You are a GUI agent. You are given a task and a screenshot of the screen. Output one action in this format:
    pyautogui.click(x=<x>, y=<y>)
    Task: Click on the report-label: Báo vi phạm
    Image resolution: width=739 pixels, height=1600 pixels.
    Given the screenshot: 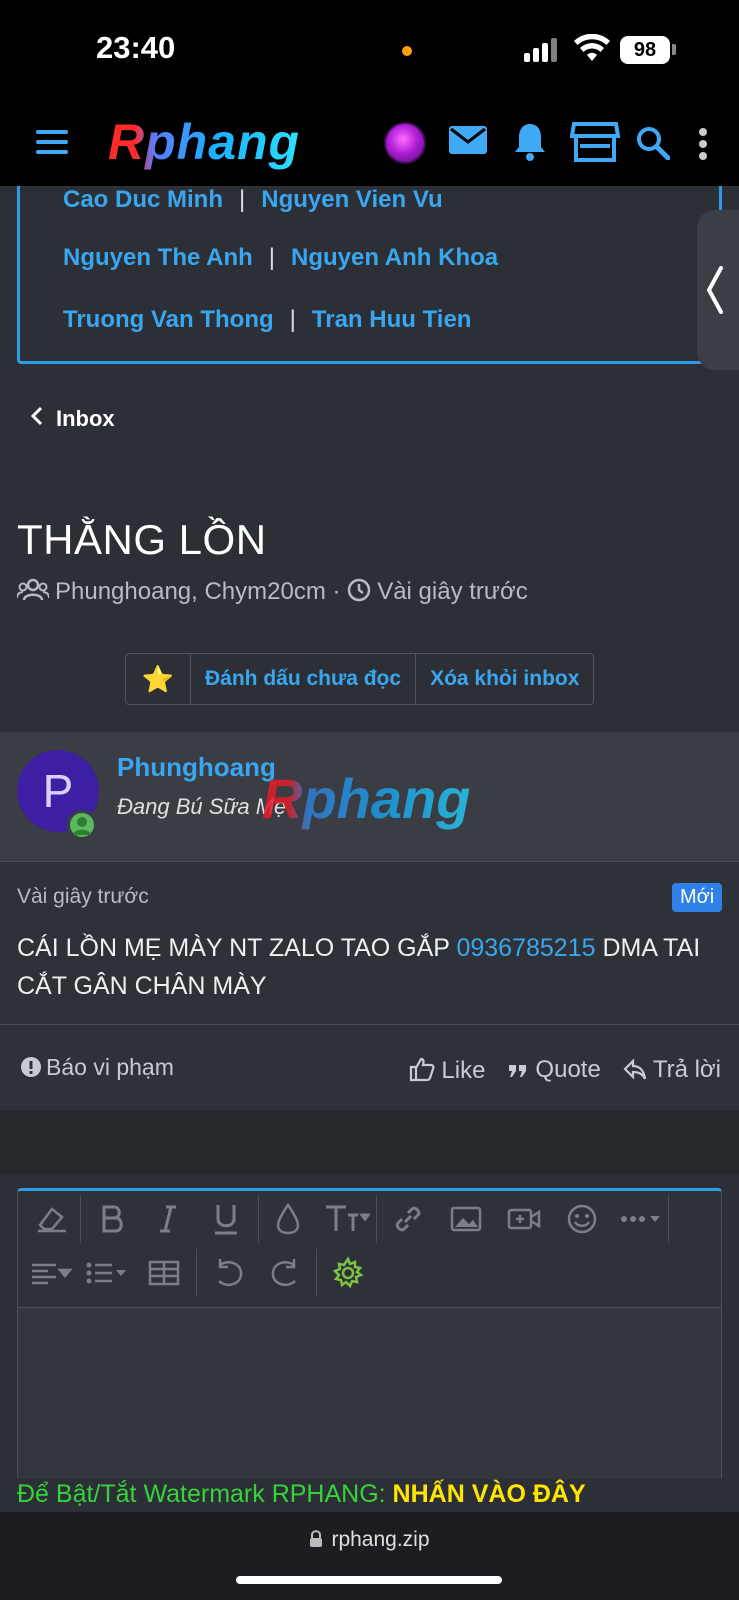 What is the action you would take?
    pyautogui.click(x=110, y=1067)
    